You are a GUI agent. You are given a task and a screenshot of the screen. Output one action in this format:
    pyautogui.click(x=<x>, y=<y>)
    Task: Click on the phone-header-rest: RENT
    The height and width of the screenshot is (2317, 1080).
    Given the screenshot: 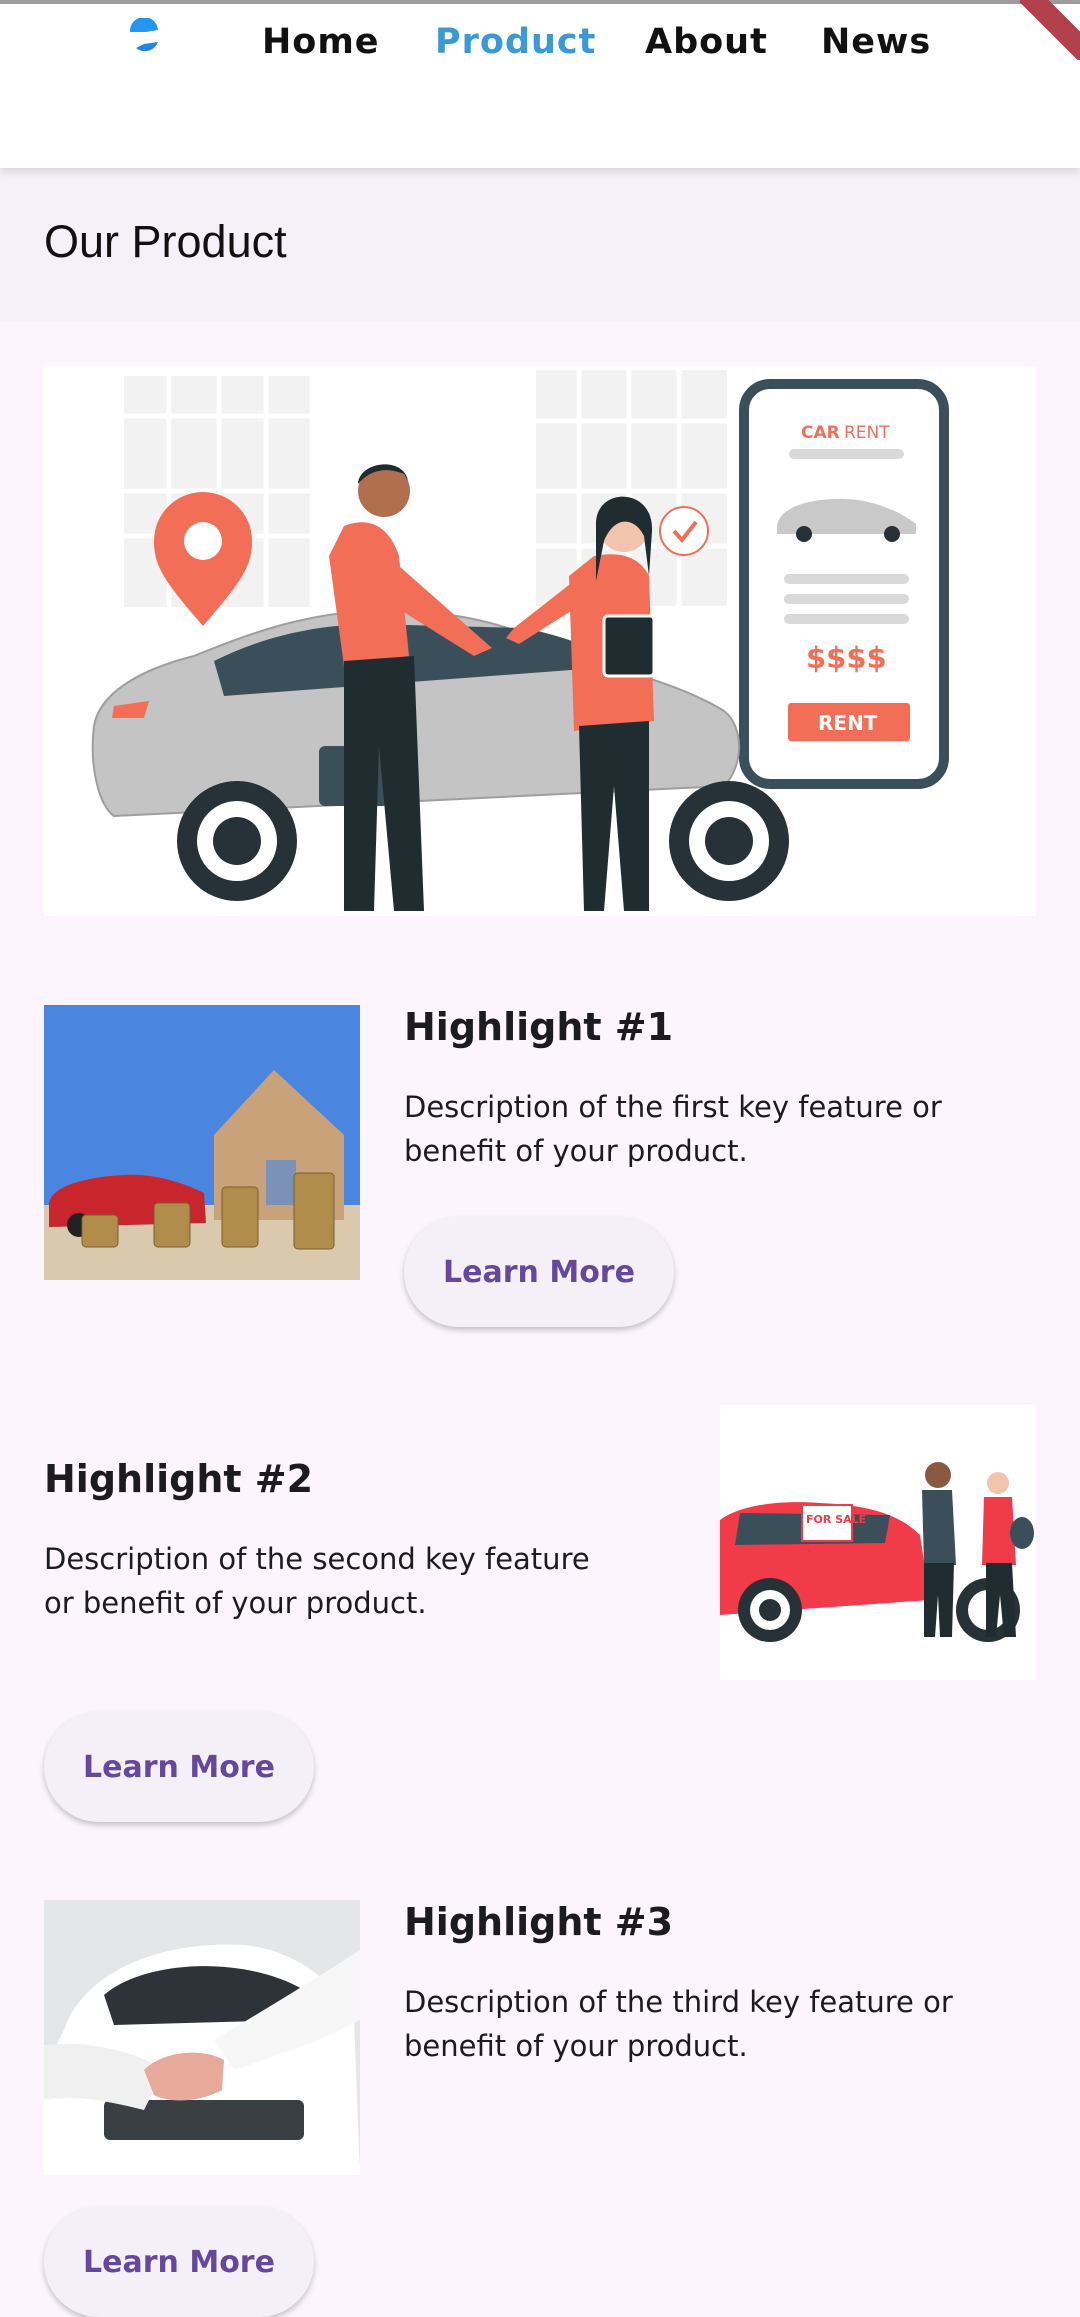 What is the action you would take?
    pyautogui.click(x=867, y=433)
    